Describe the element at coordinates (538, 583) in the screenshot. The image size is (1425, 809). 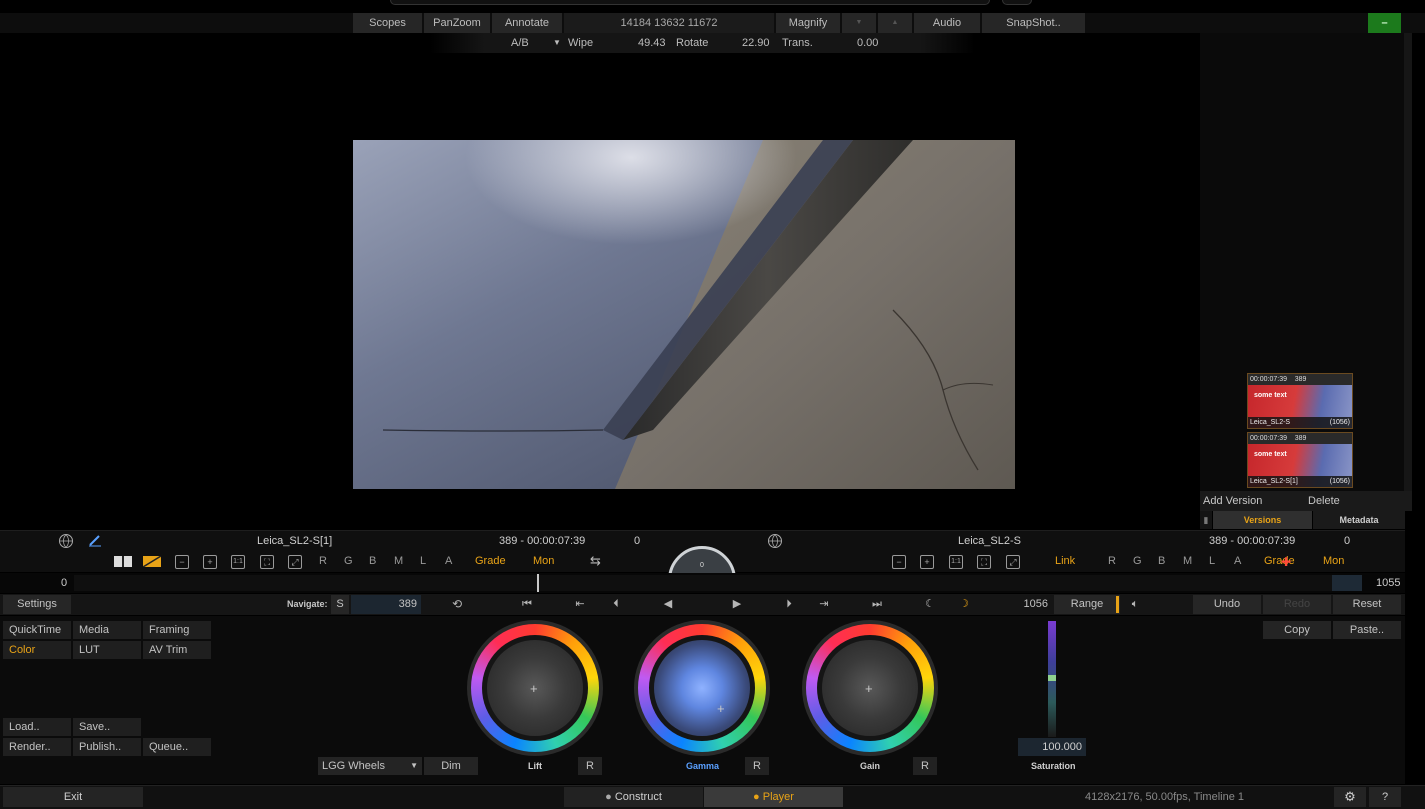
I see `timeline-playhead` at that location.